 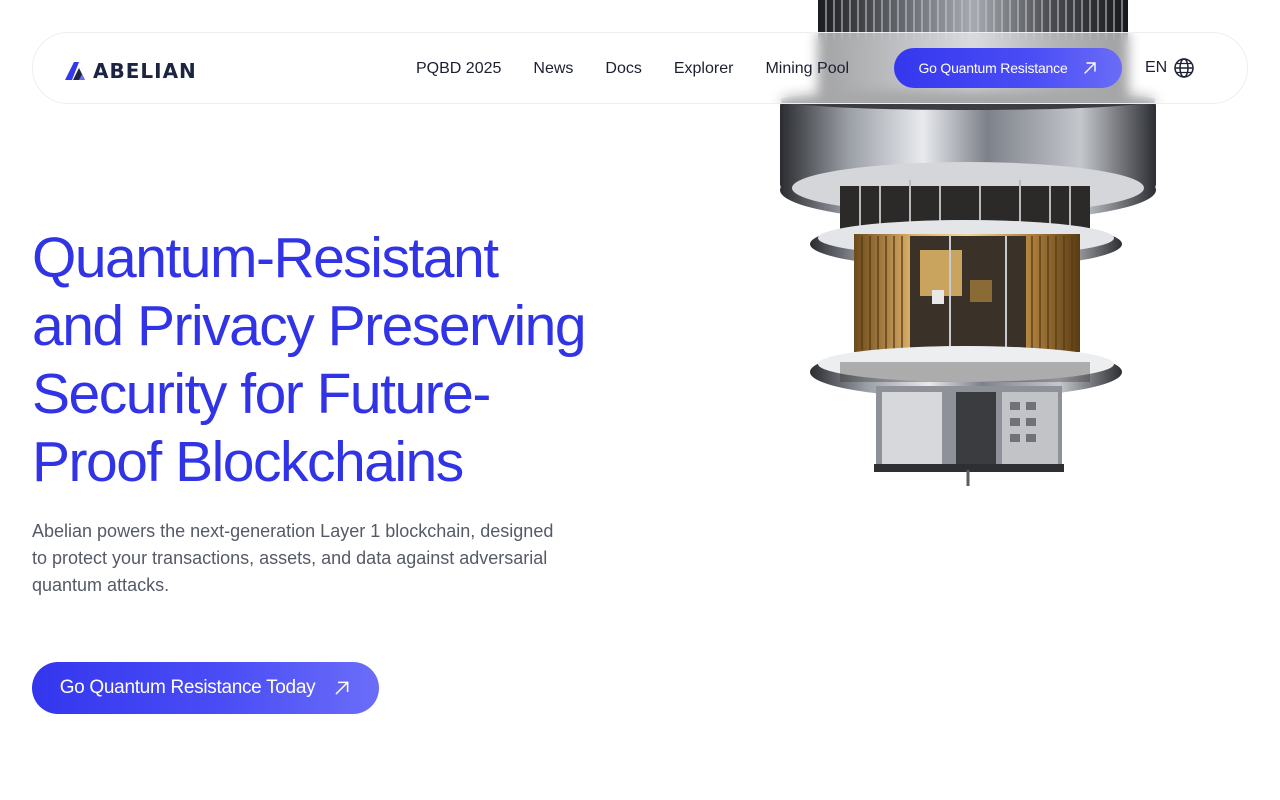 What do you see at coordinates (458, 69) in the screenshot?
I see `nav-link-pqbd: PQBD 2025` at bounding box center [458, 69].